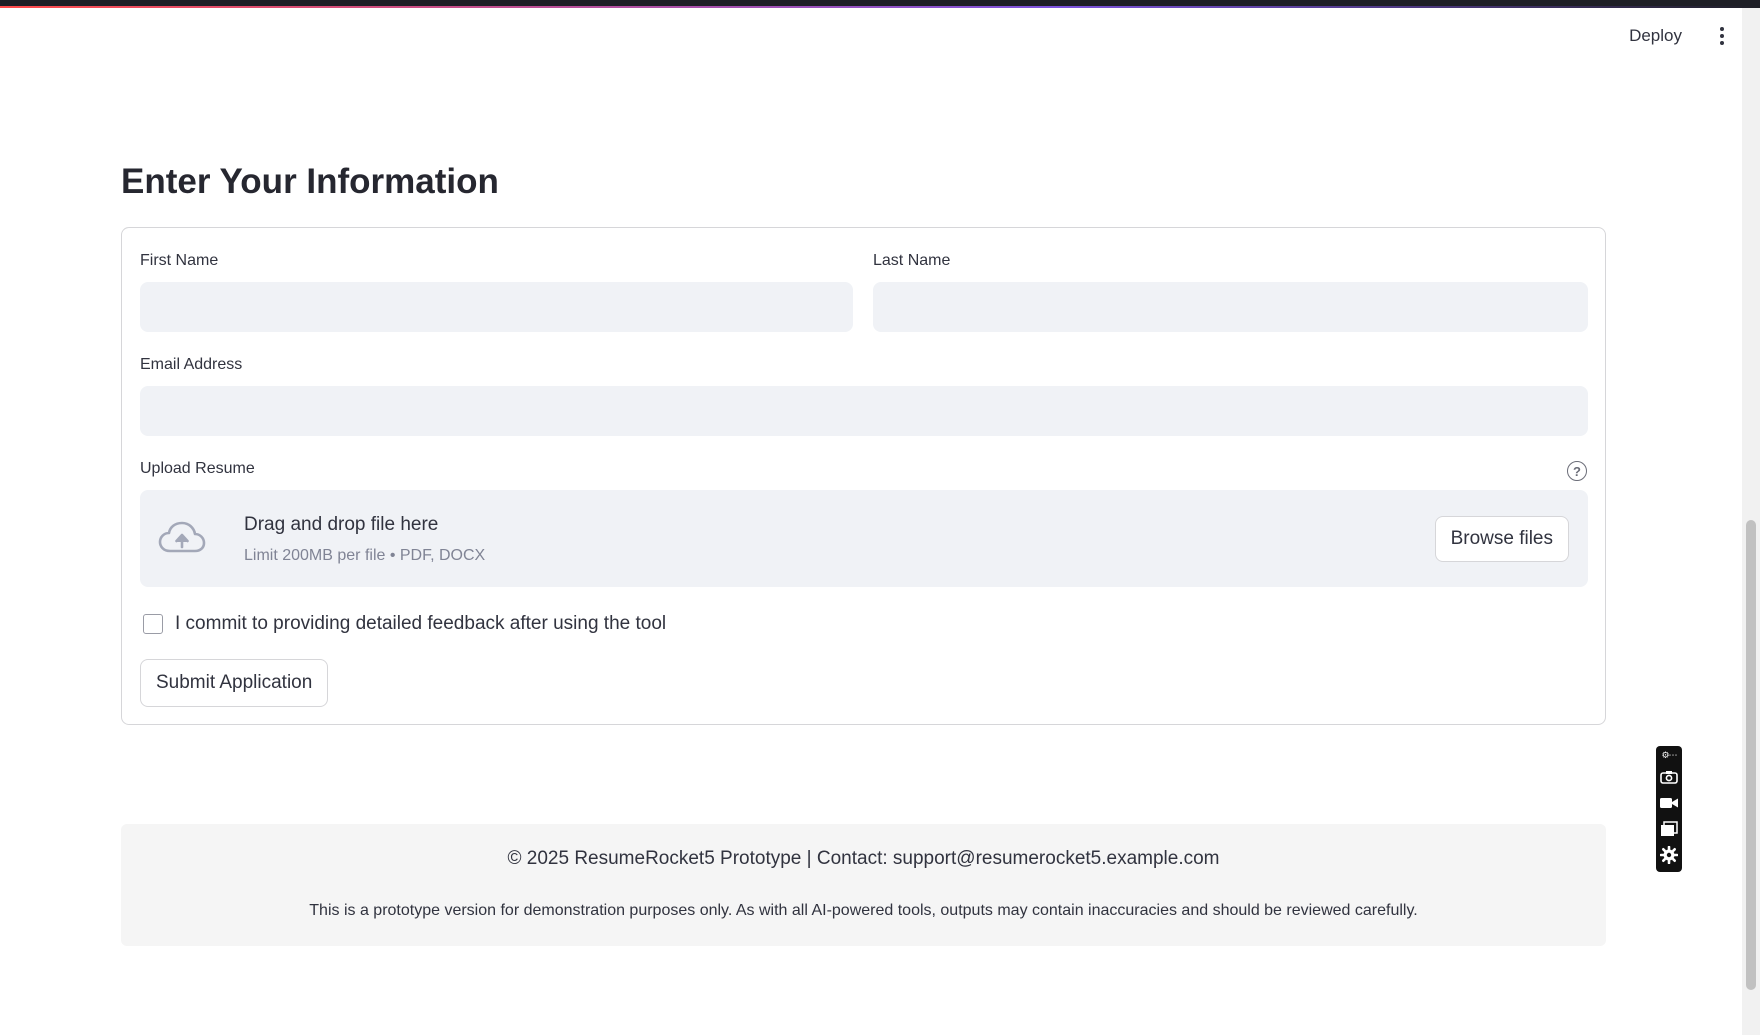 The height and width of the screenshot is (1035, 1760). What do you see at coordinates (1669, 777) in the screenshot?
I see `camera-icon` at bounding box center [1669, 777].